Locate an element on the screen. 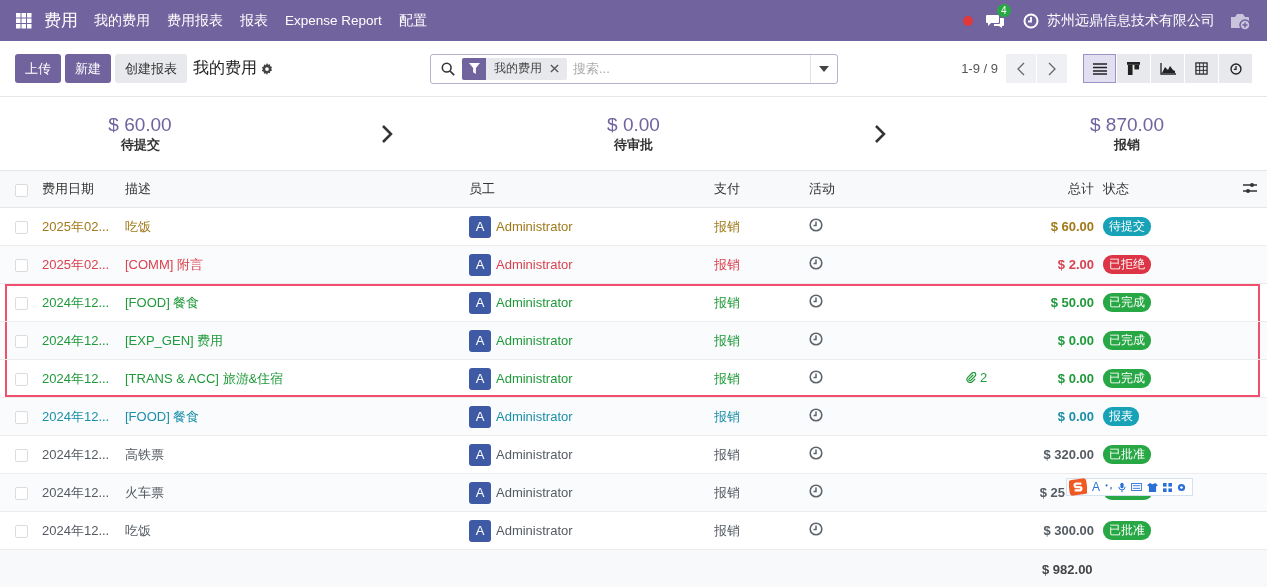  caret-icon is located at coordinates (824, 68).